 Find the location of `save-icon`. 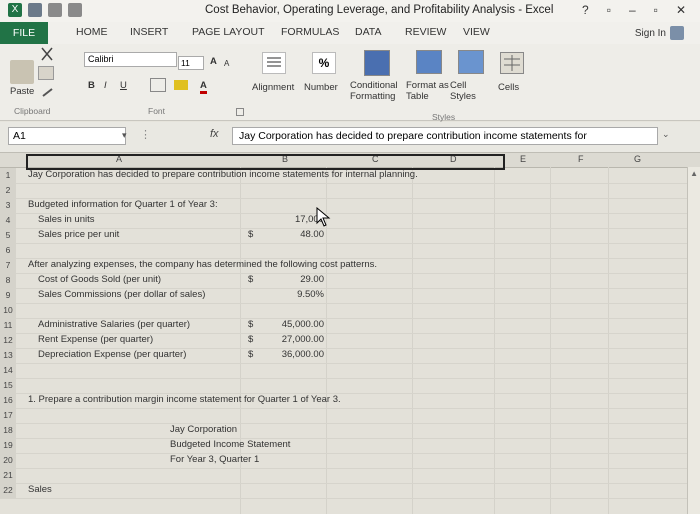

save-icon is located at coordinates (35, 10).